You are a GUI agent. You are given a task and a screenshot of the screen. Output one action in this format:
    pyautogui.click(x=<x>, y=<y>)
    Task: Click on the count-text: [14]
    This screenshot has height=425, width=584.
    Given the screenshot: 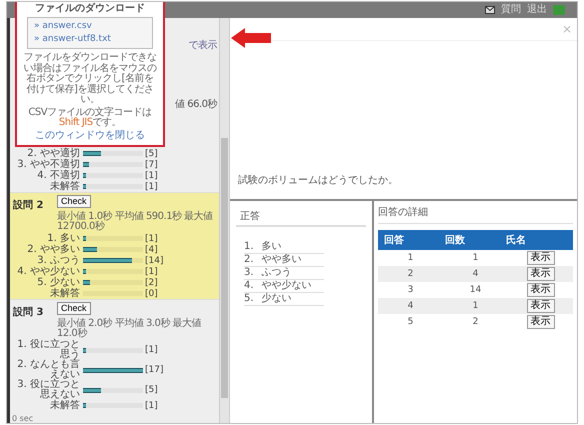 What is the action you would take?
    pyautogui.click(x=154, y=261)
    